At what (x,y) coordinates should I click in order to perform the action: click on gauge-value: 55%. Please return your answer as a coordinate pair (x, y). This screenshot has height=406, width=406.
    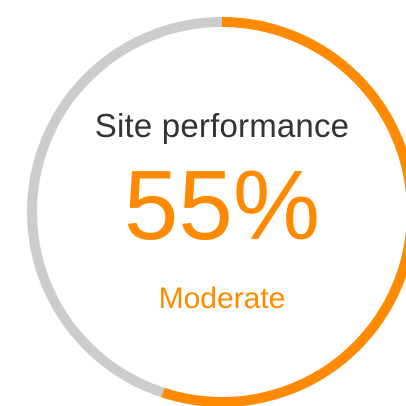
    Looking at the image, I should click on (222, 205).